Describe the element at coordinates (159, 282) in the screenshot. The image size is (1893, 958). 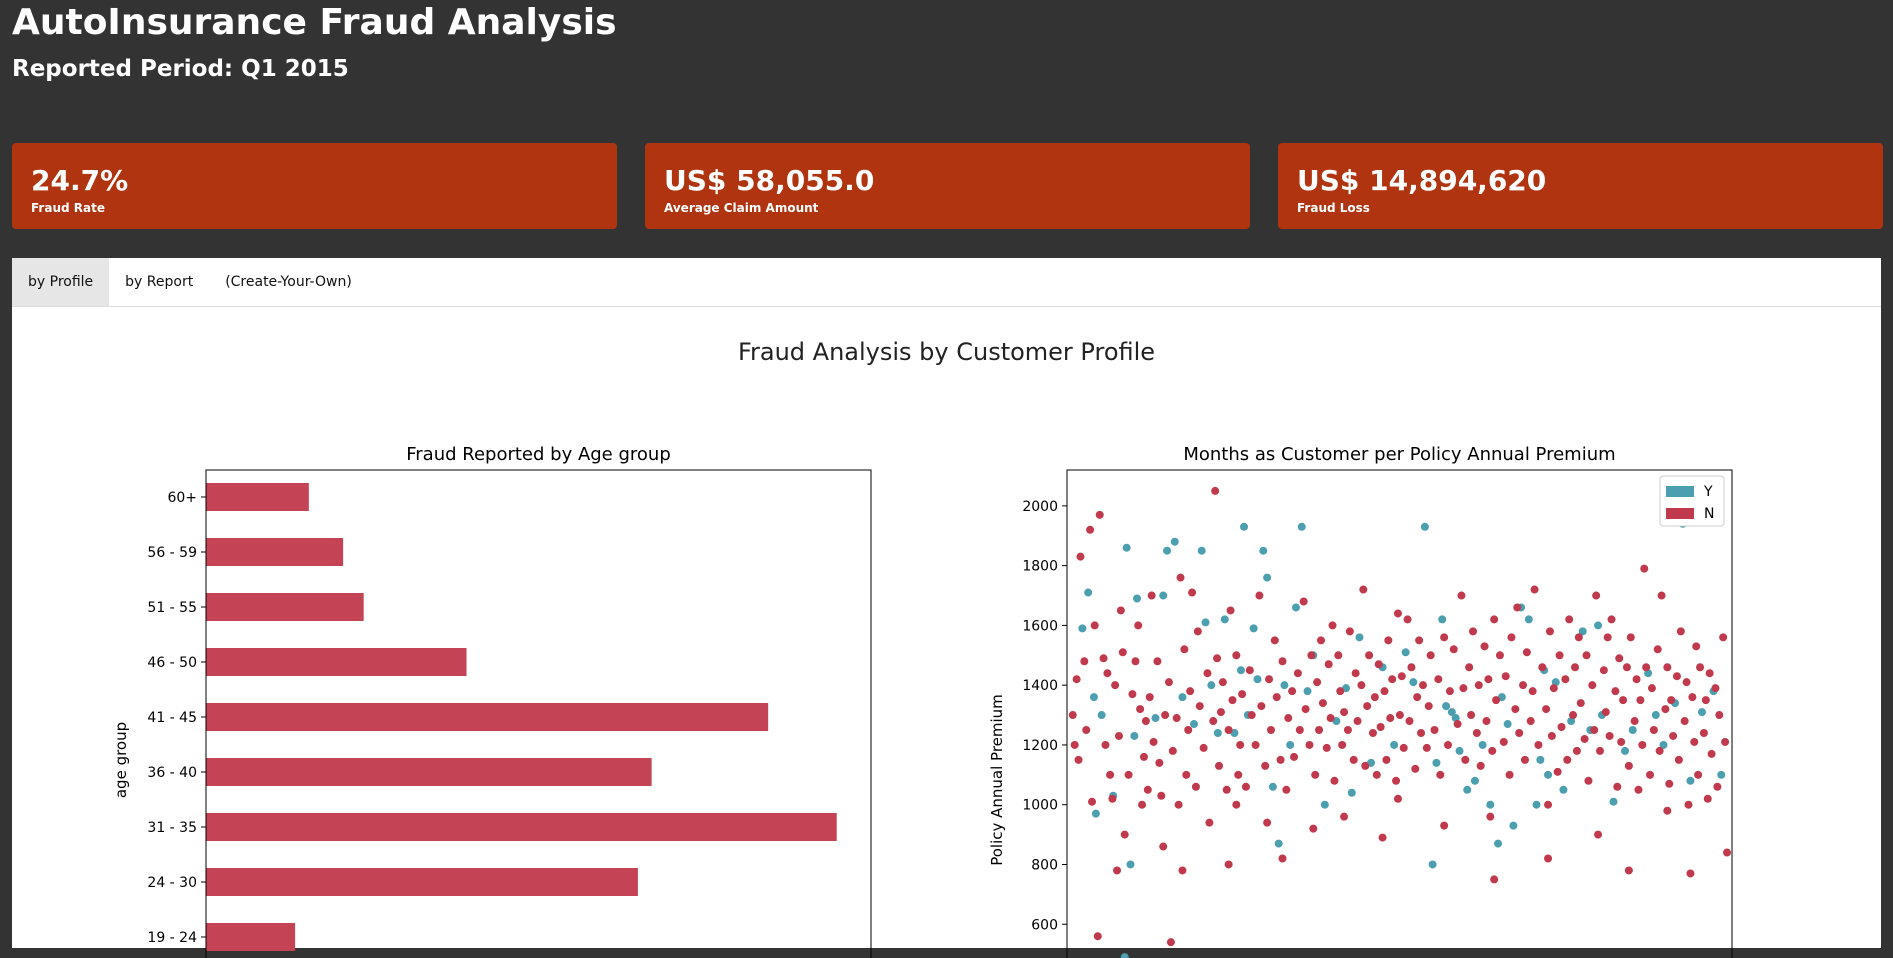
I see `tab-by-report: by Report` at that location.